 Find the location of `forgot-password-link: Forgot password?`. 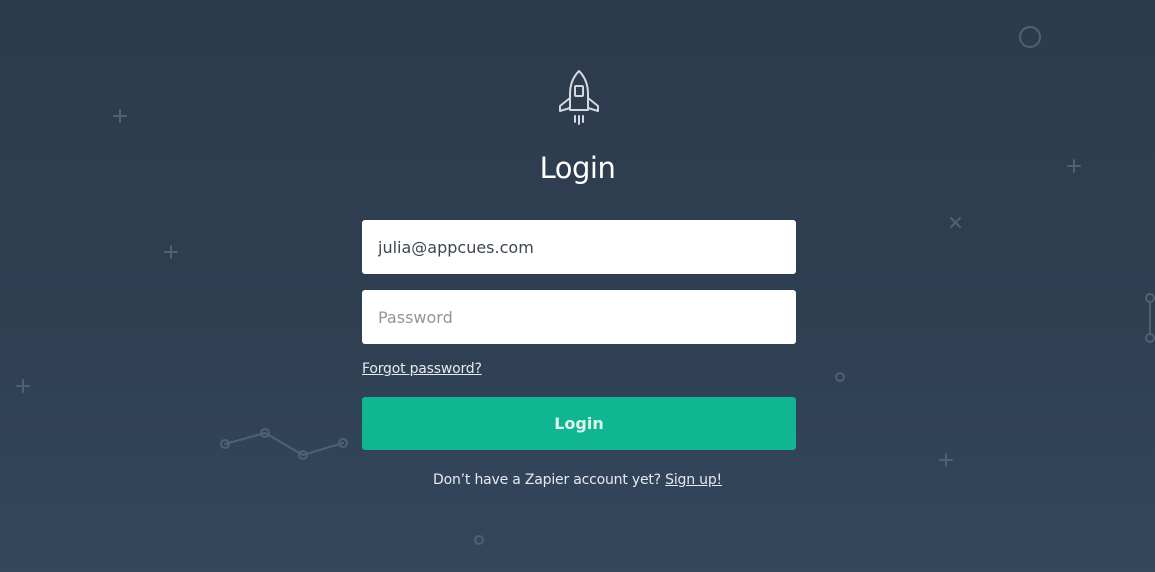

forgot-password-link: Forgot password? is located at coordinates (422, 369).